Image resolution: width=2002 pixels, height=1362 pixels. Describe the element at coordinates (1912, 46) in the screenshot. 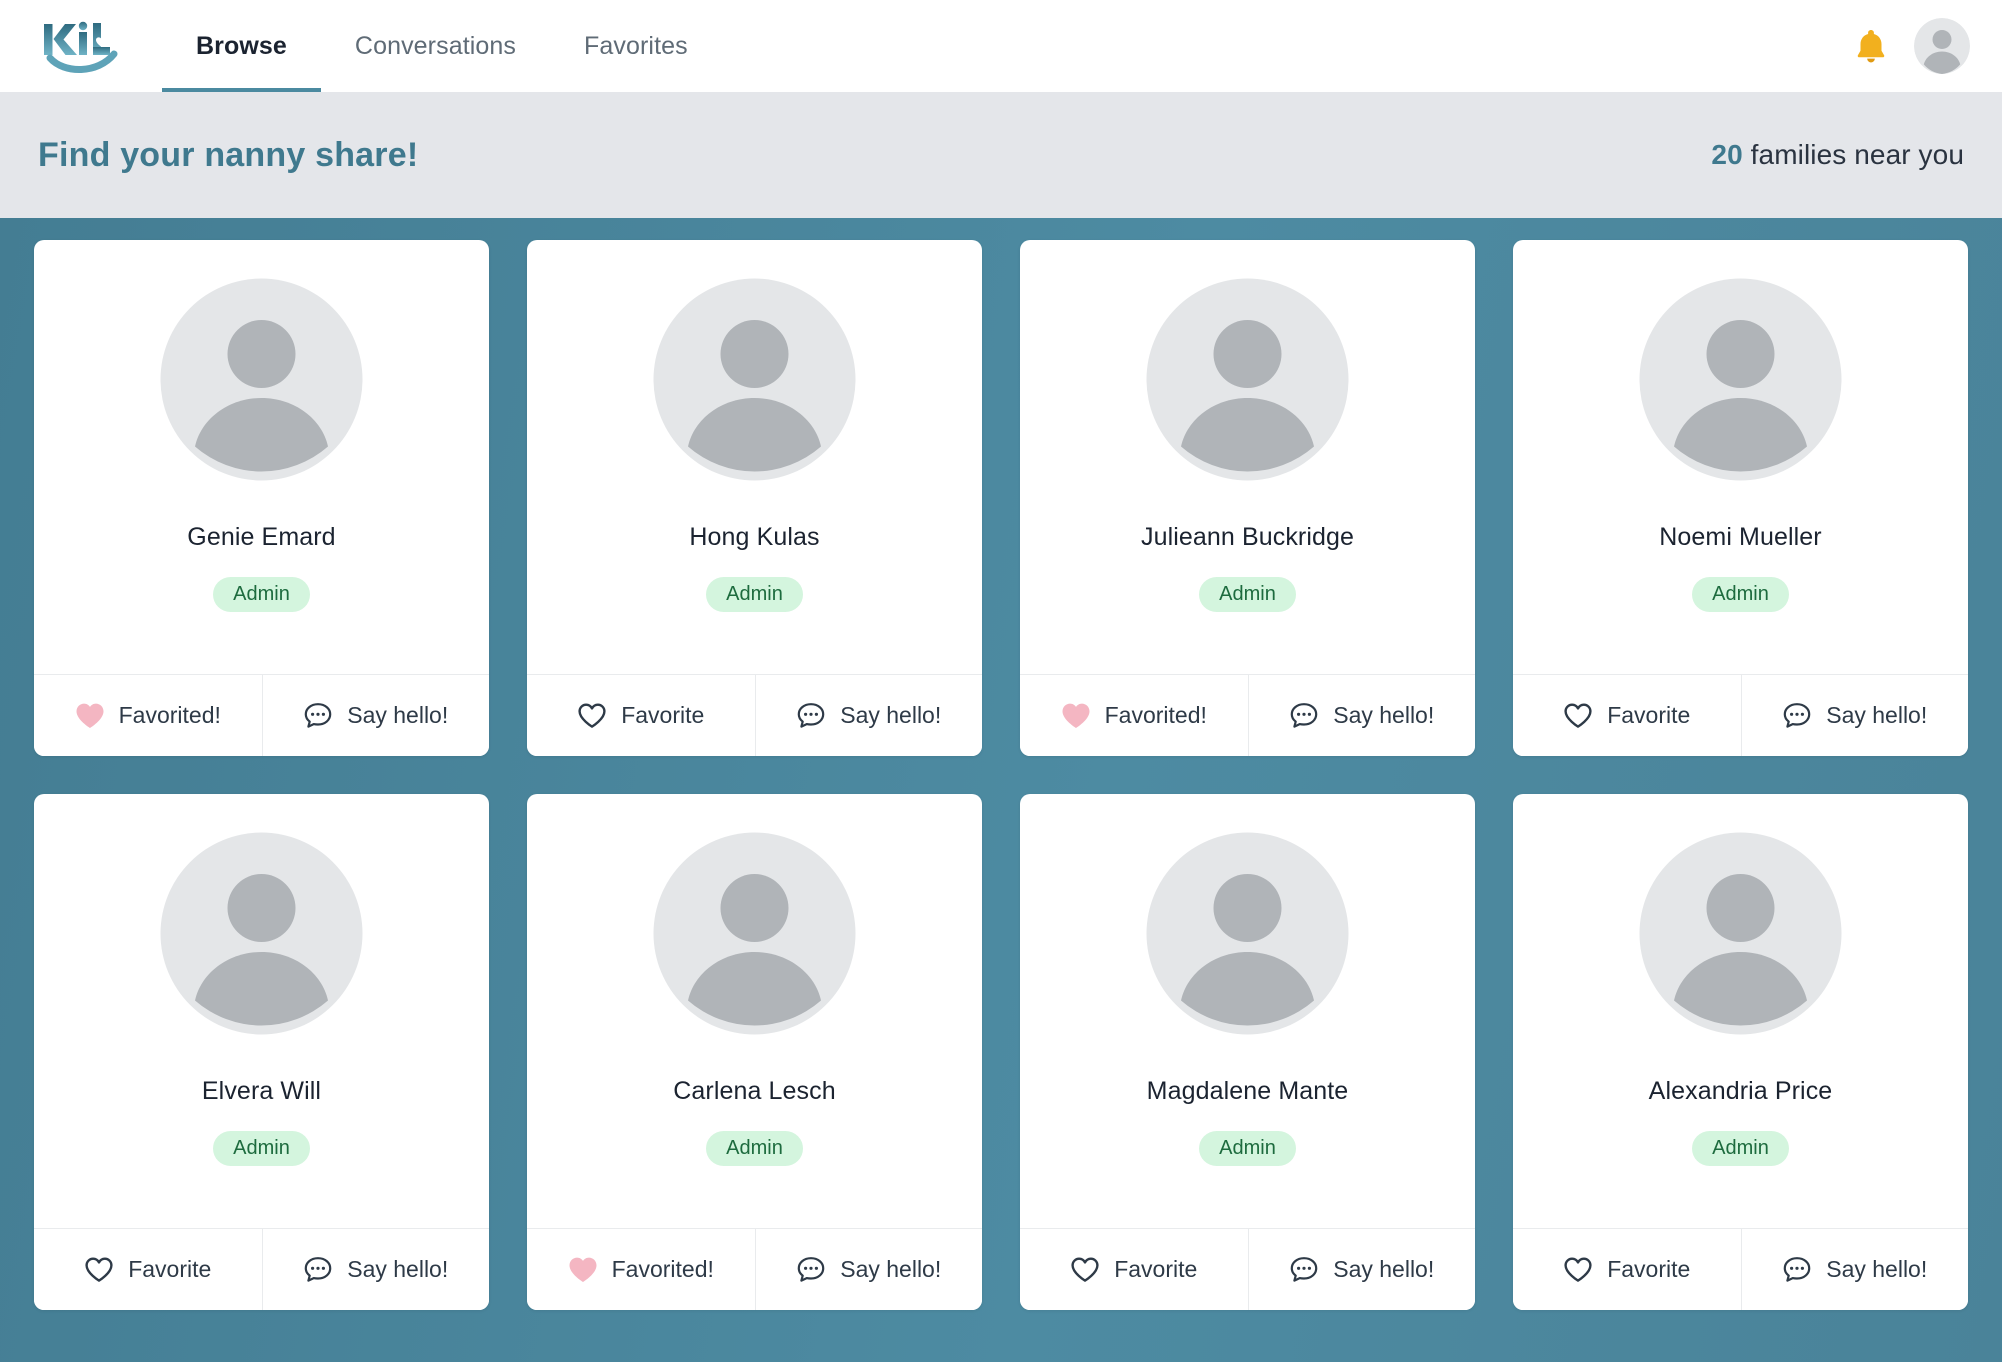

I see `header-actions` at that location.